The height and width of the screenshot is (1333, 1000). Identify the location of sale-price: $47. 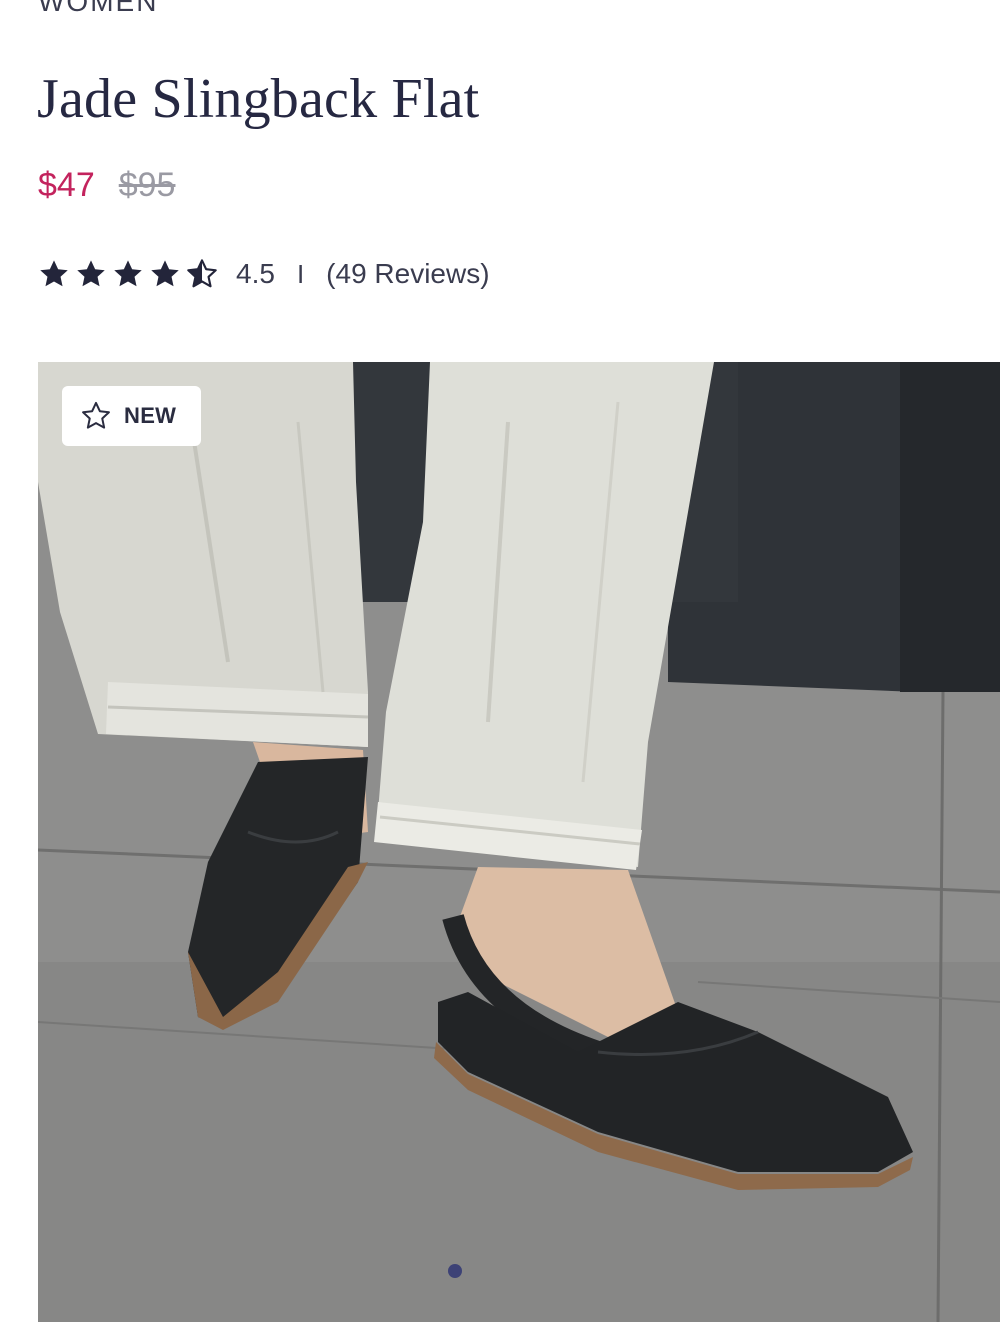
(66, 185).